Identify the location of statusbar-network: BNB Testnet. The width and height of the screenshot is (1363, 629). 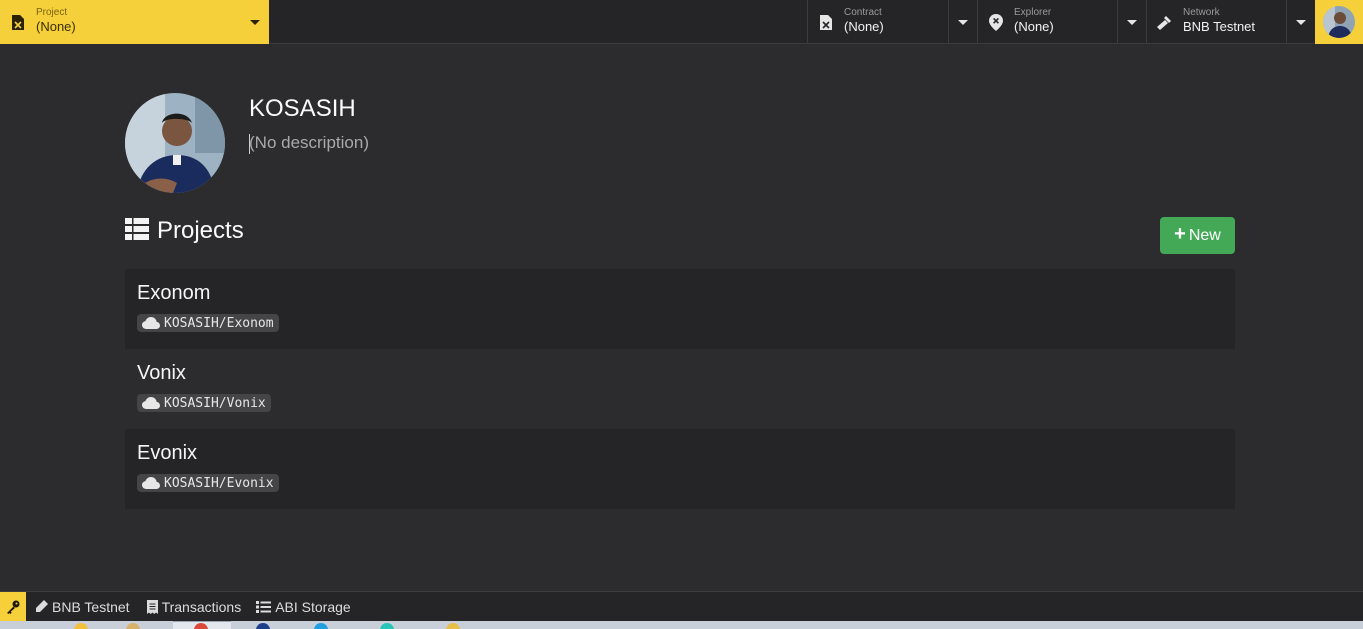
(82, 607).